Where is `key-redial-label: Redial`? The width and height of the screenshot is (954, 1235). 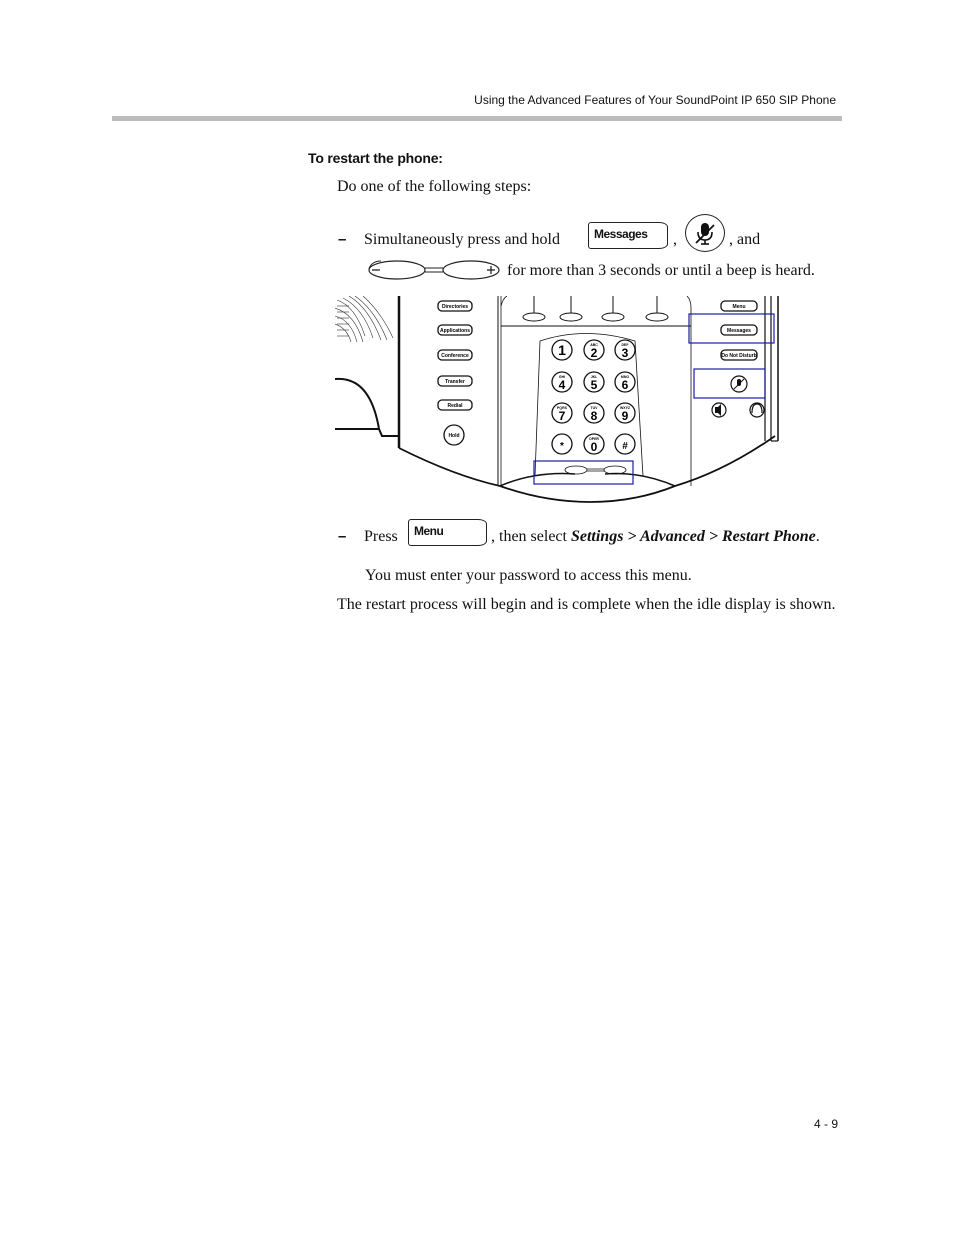
key-redial-label: Redial is located at coordinates (455, 406).